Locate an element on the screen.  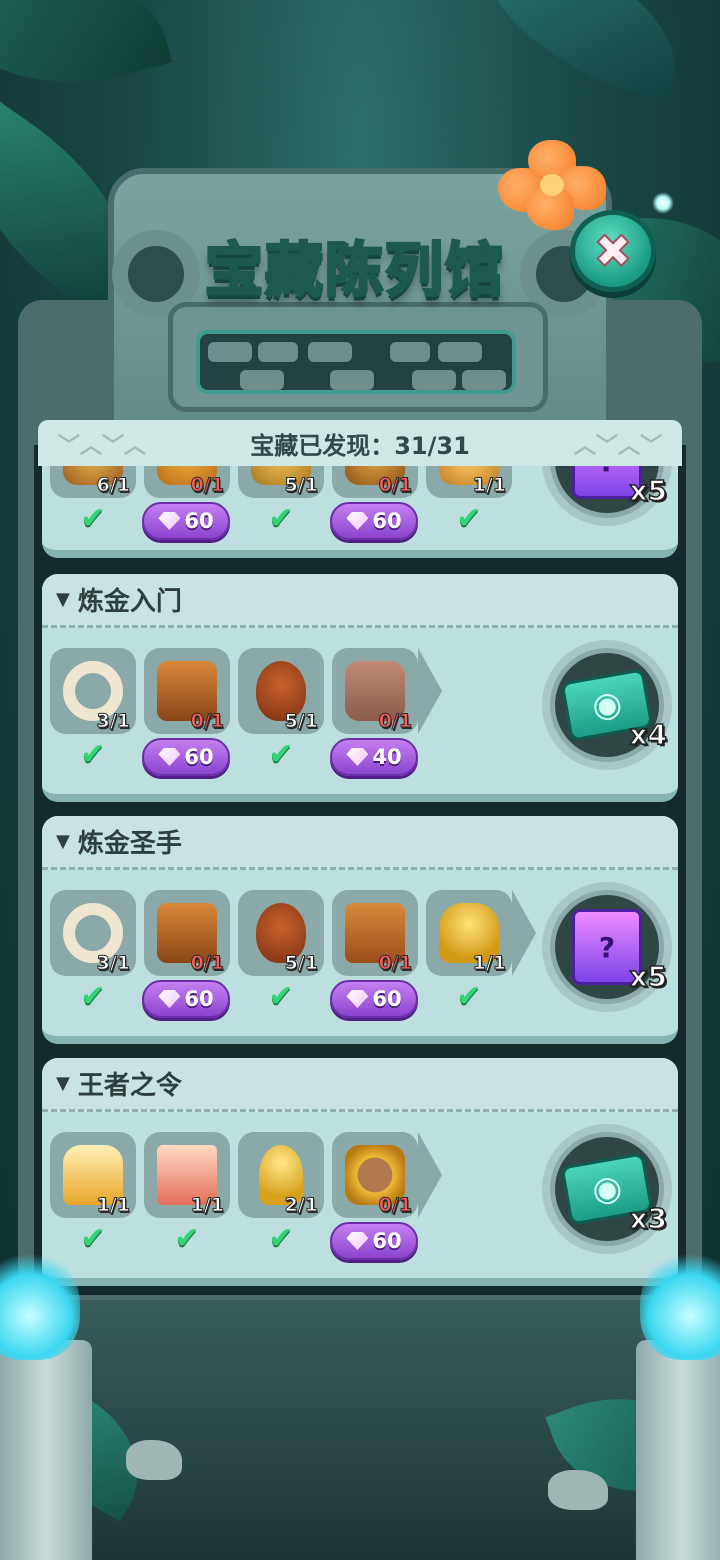
chevron-pattern-icon: ︿﹀︿﹀ is located at coordinates (617, 446).